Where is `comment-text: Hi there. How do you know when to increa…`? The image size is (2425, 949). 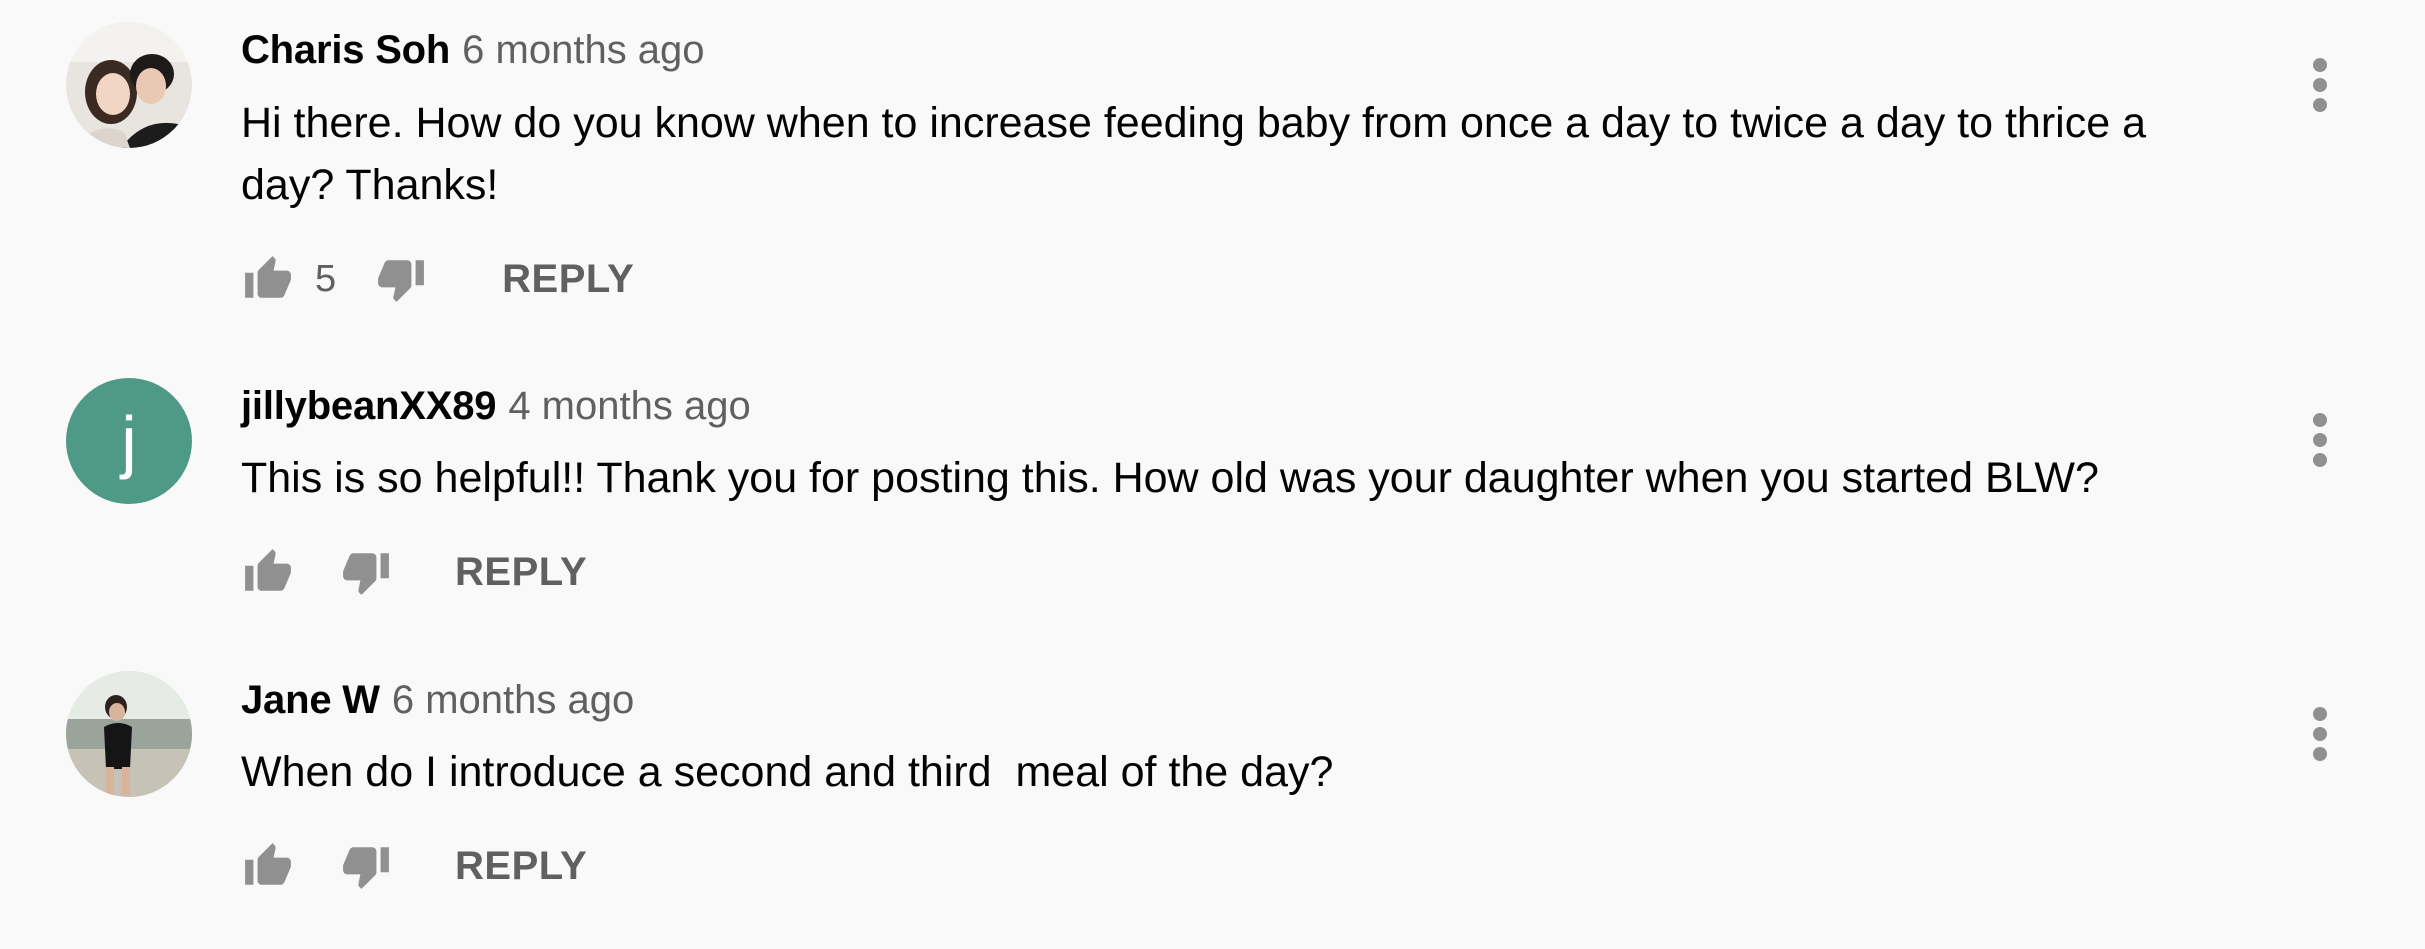 comment-text: Hi there. How do you know when to increa… is located at coordinates (1199, 154).